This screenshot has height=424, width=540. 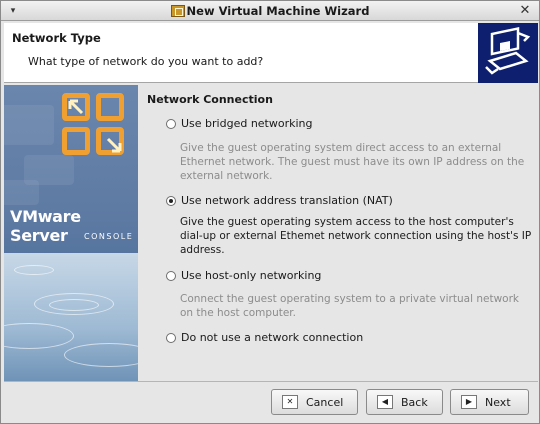 I want to click on radio-host-only: Use host-only networking, so click(x=243, y=275).